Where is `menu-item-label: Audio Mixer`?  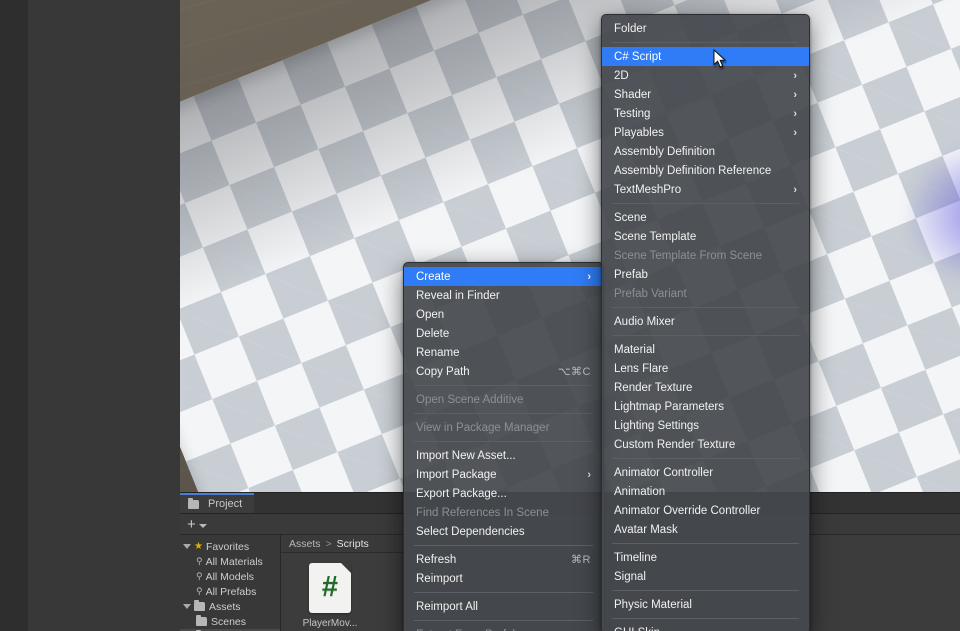
menu-item-label: Audio Mixer is located at coordinates (644, 321).